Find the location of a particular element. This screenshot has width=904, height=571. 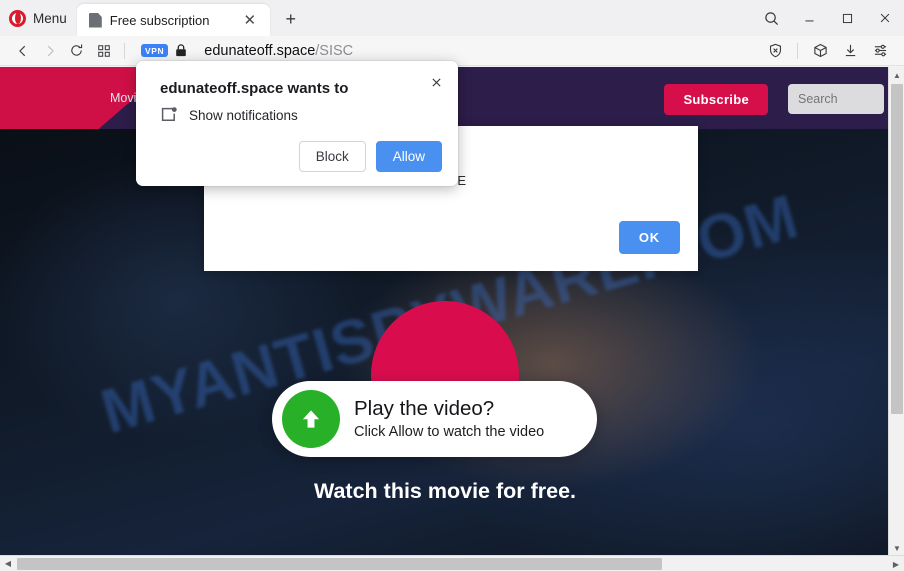

forward-icon is located at coordinates (49, 51).